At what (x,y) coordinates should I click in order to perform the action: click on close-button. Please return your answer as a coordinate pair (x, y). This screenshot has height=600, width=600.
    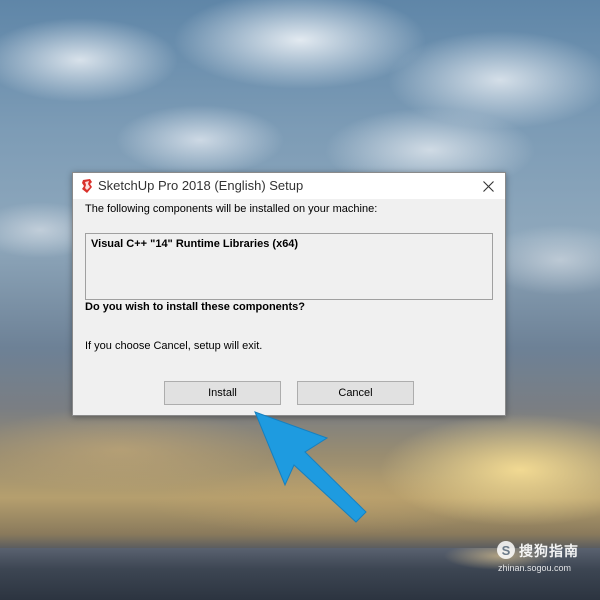
    Looking at the image, I should click on (488, 186).